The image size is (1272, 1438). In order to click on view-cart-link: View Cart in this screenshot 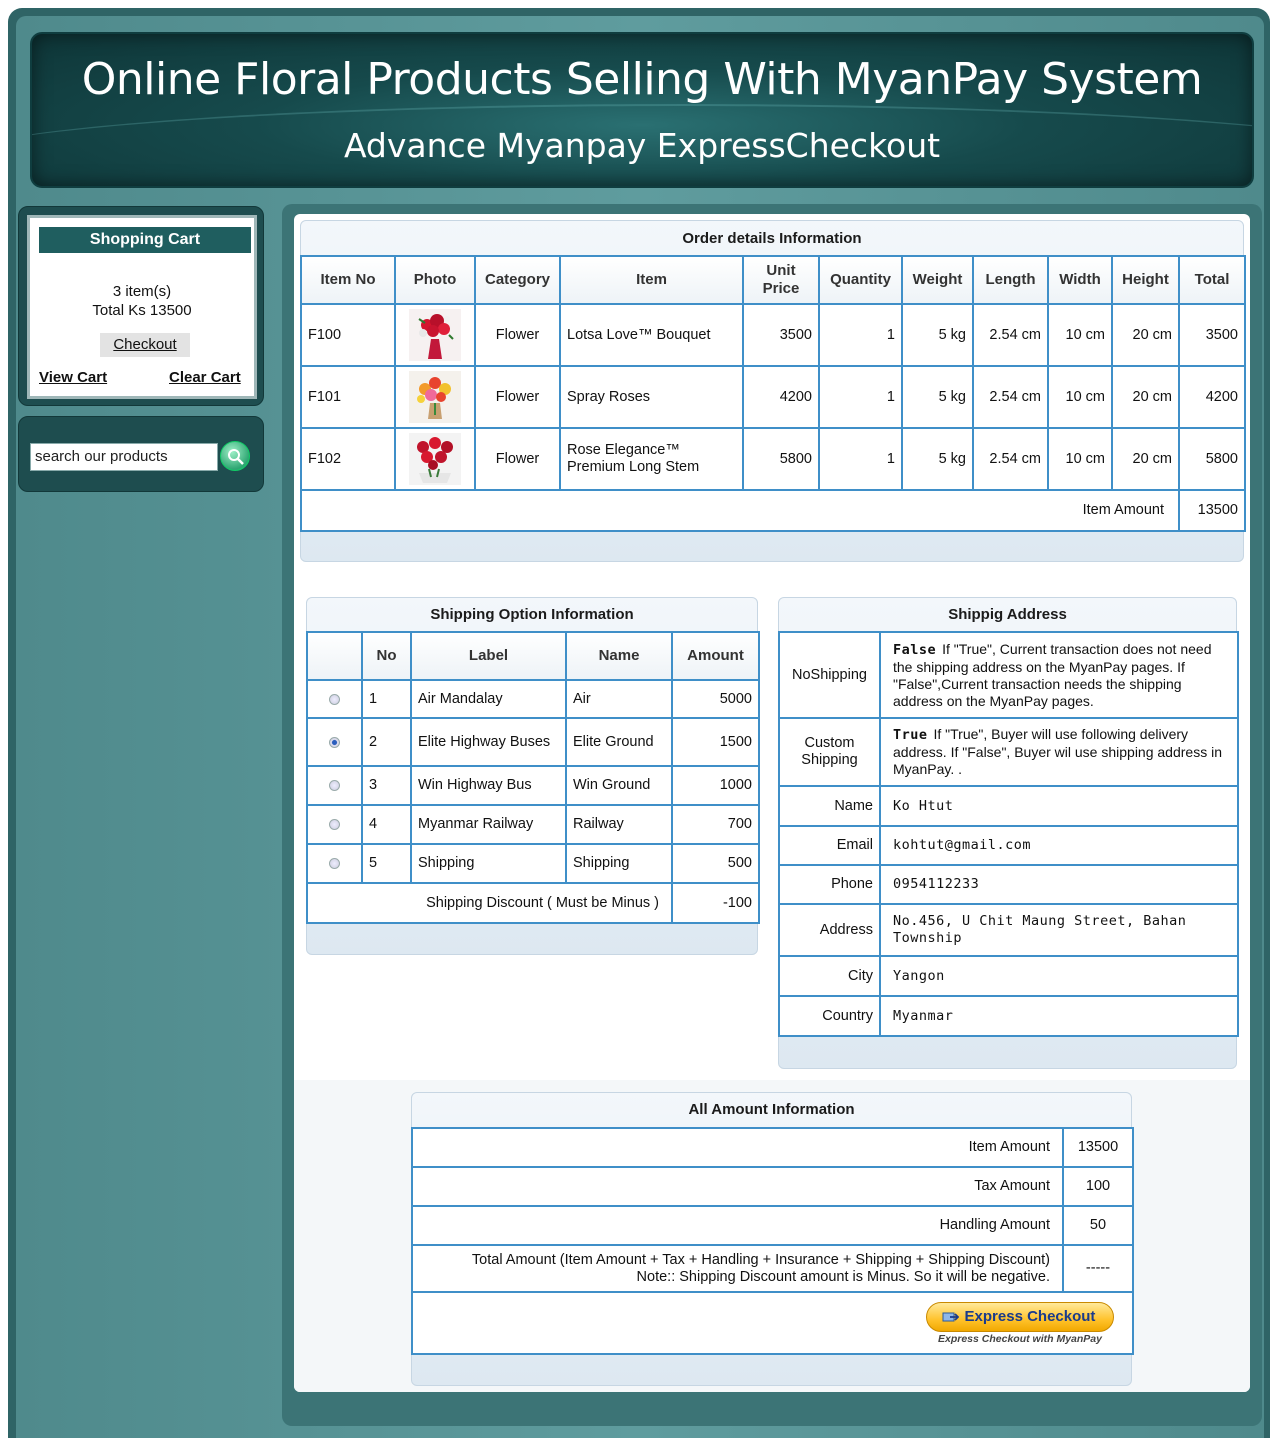, I will do `click(73, 377)`.